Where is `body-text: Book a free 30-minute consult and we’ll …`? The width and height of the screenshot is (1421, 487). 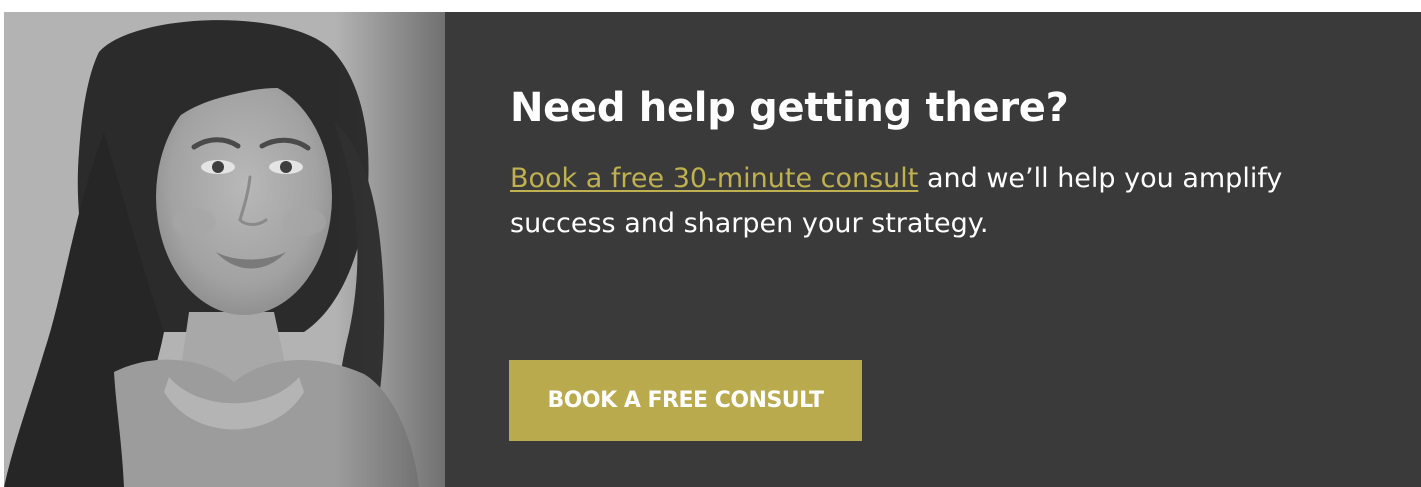 body-text: Book a free 30-minute consult and we’ll … is located at coordinates (940, 201).